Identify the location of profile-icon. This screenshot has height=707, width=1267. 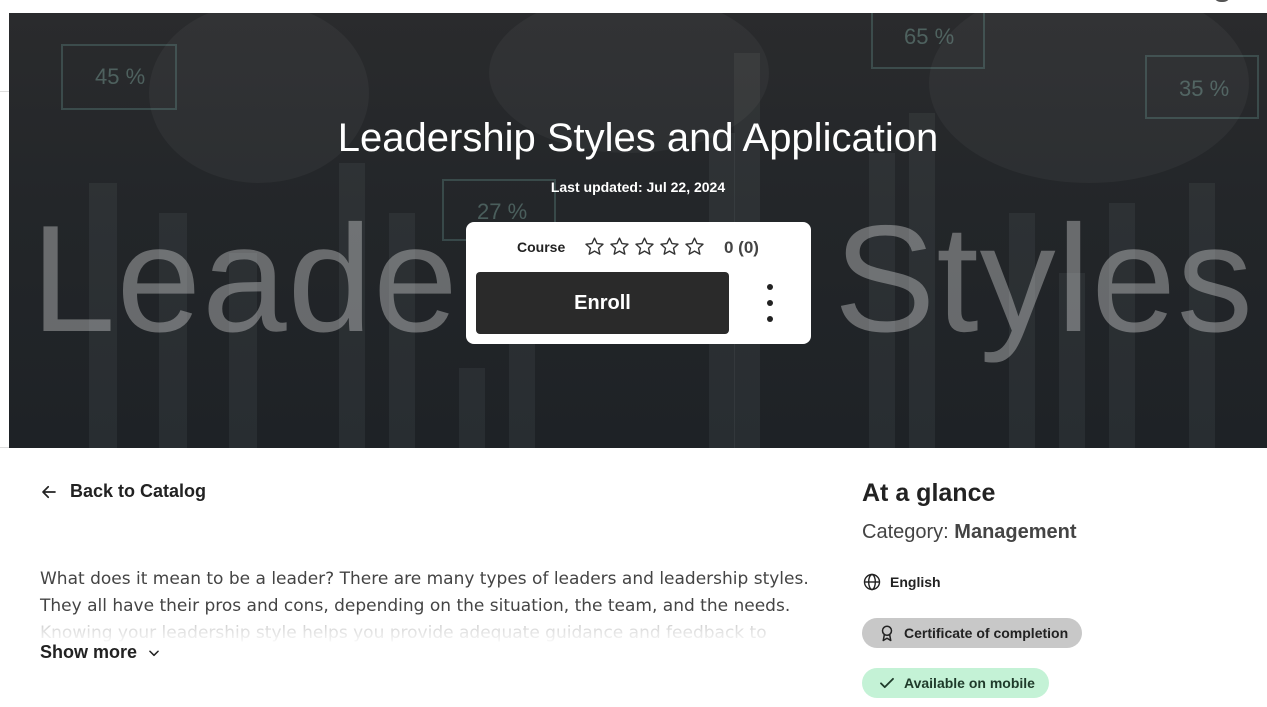
(1222, 1).